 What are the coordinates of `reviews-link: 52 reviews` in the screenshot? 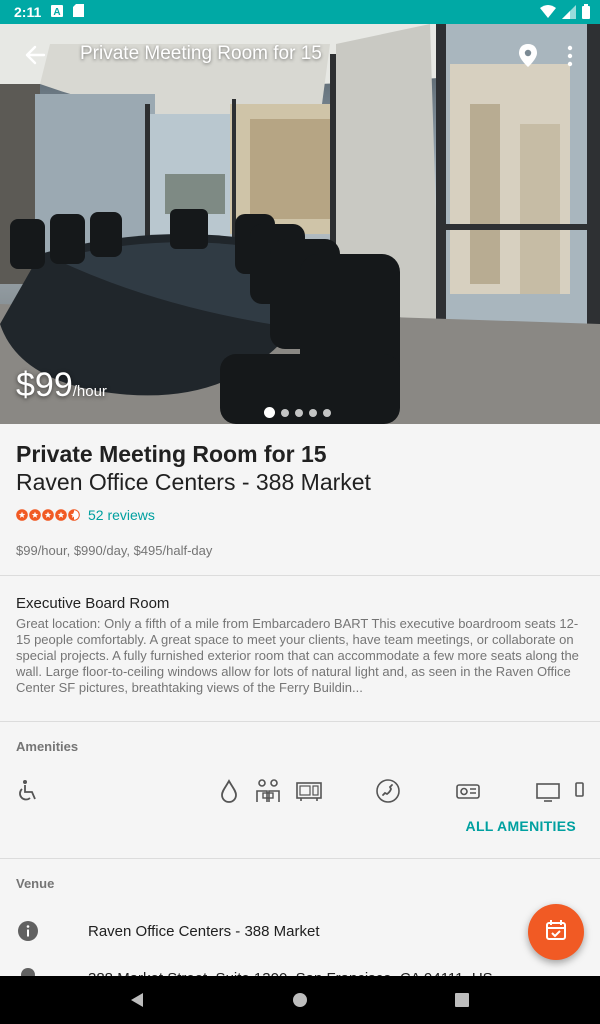 It's located at (121, 515).